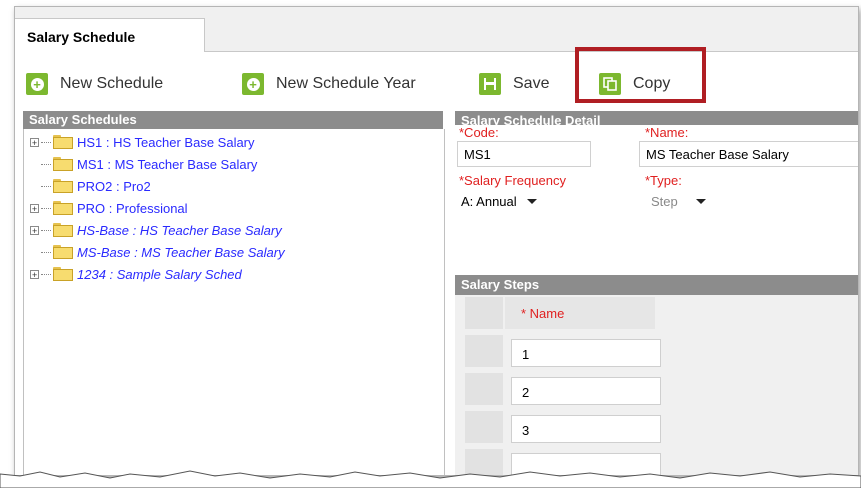 Image resolution: width=861 pixels, height=488 pixels. I want to click on salary-frequency-value: A: Annual, so click(489, 201).